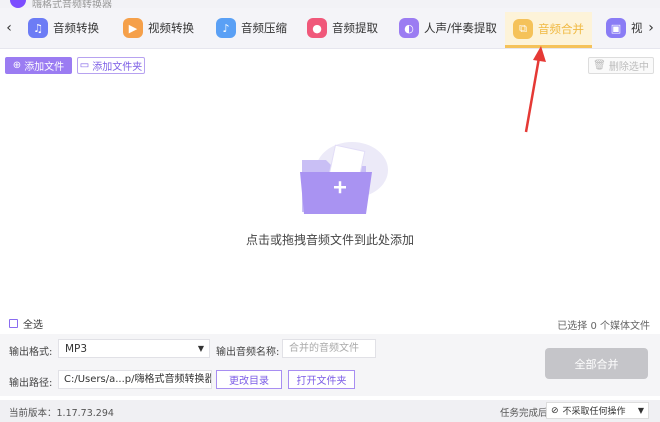  Describe the element at coordinates (597, 410) in the screenshot. I see `after-task-select: ⊘ 不采取任何操作 ▼` at that location.